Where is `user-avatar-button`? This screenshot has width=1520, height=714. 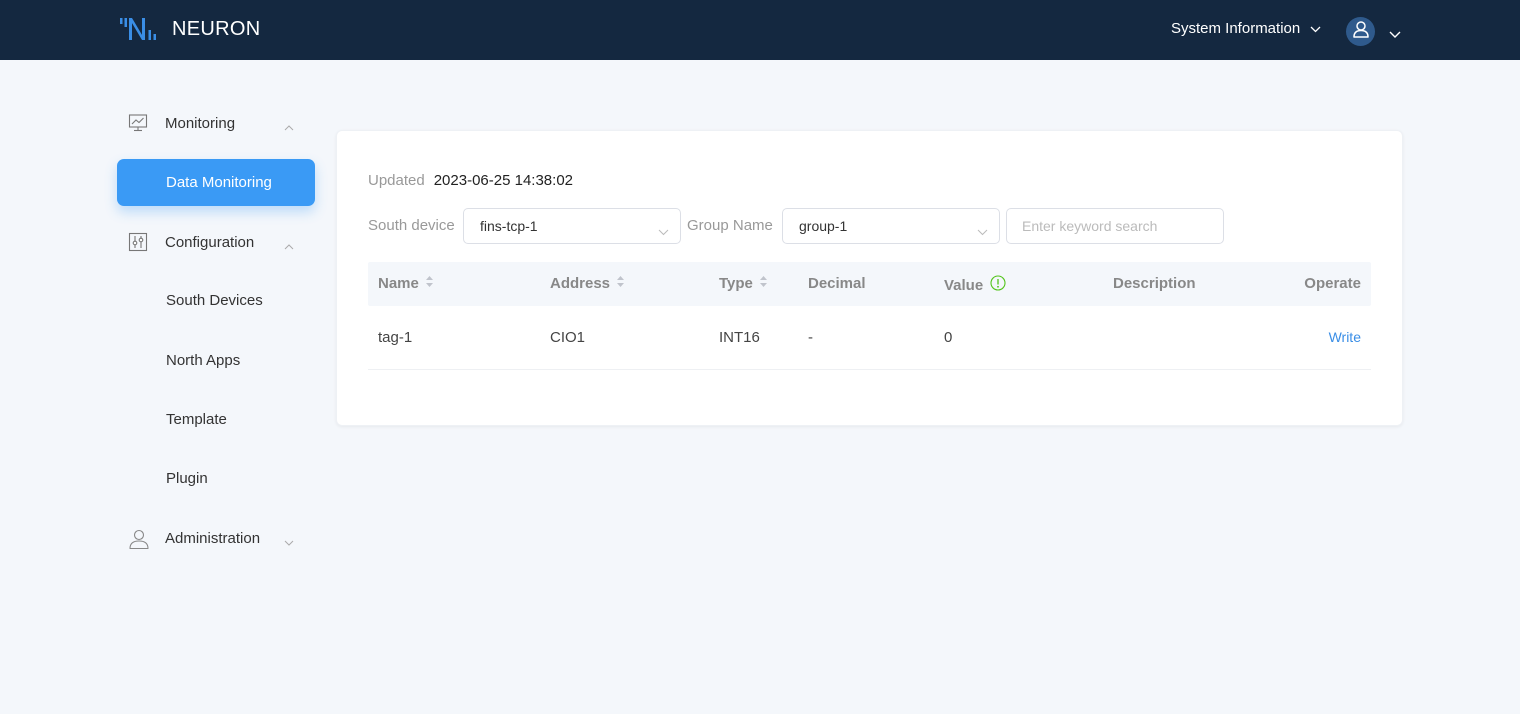
user-avatar-button is located at coordinates (1360, 31).